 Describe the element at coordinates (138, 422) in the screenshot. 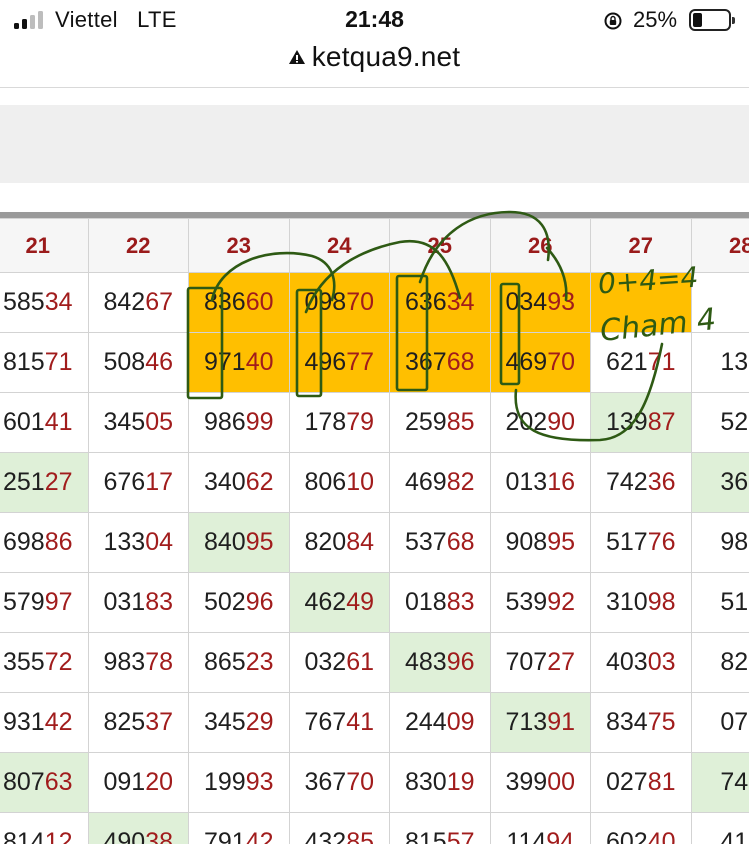

I see `result-cell: 34505` at that location.